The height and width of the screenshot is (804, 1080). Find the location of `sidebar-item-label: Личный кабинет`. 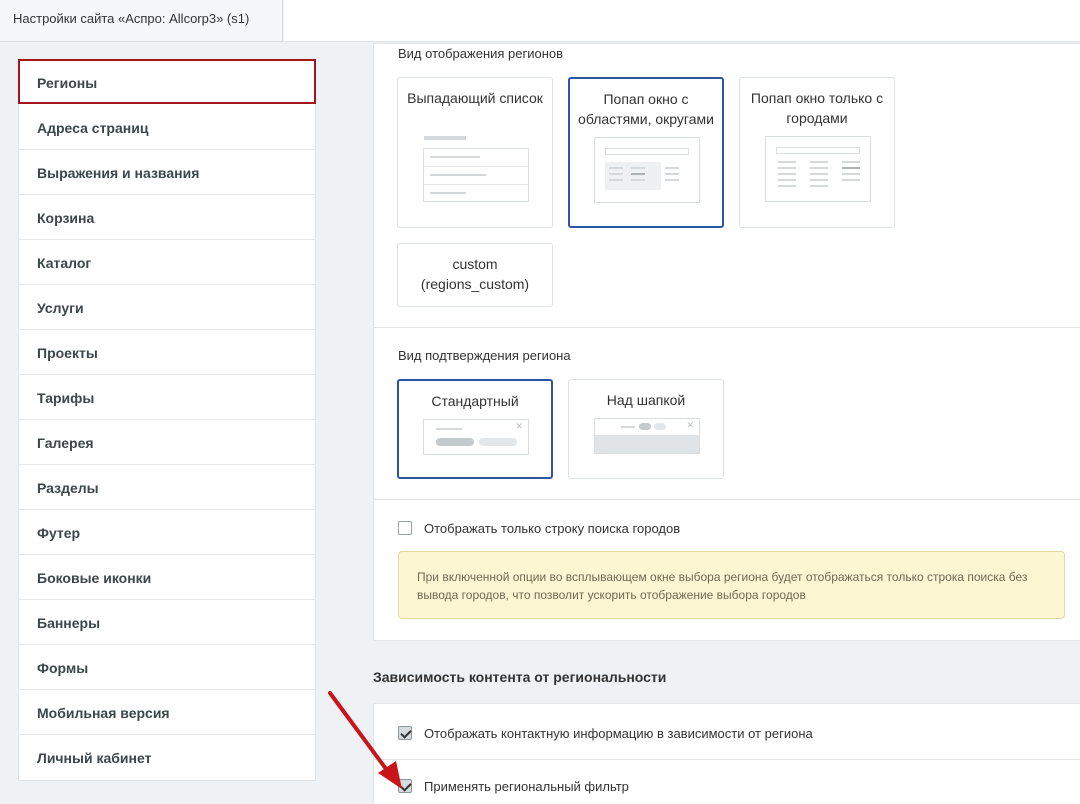

sidebar-item-label: Личный кабинет is located at coordinates (94, 758).